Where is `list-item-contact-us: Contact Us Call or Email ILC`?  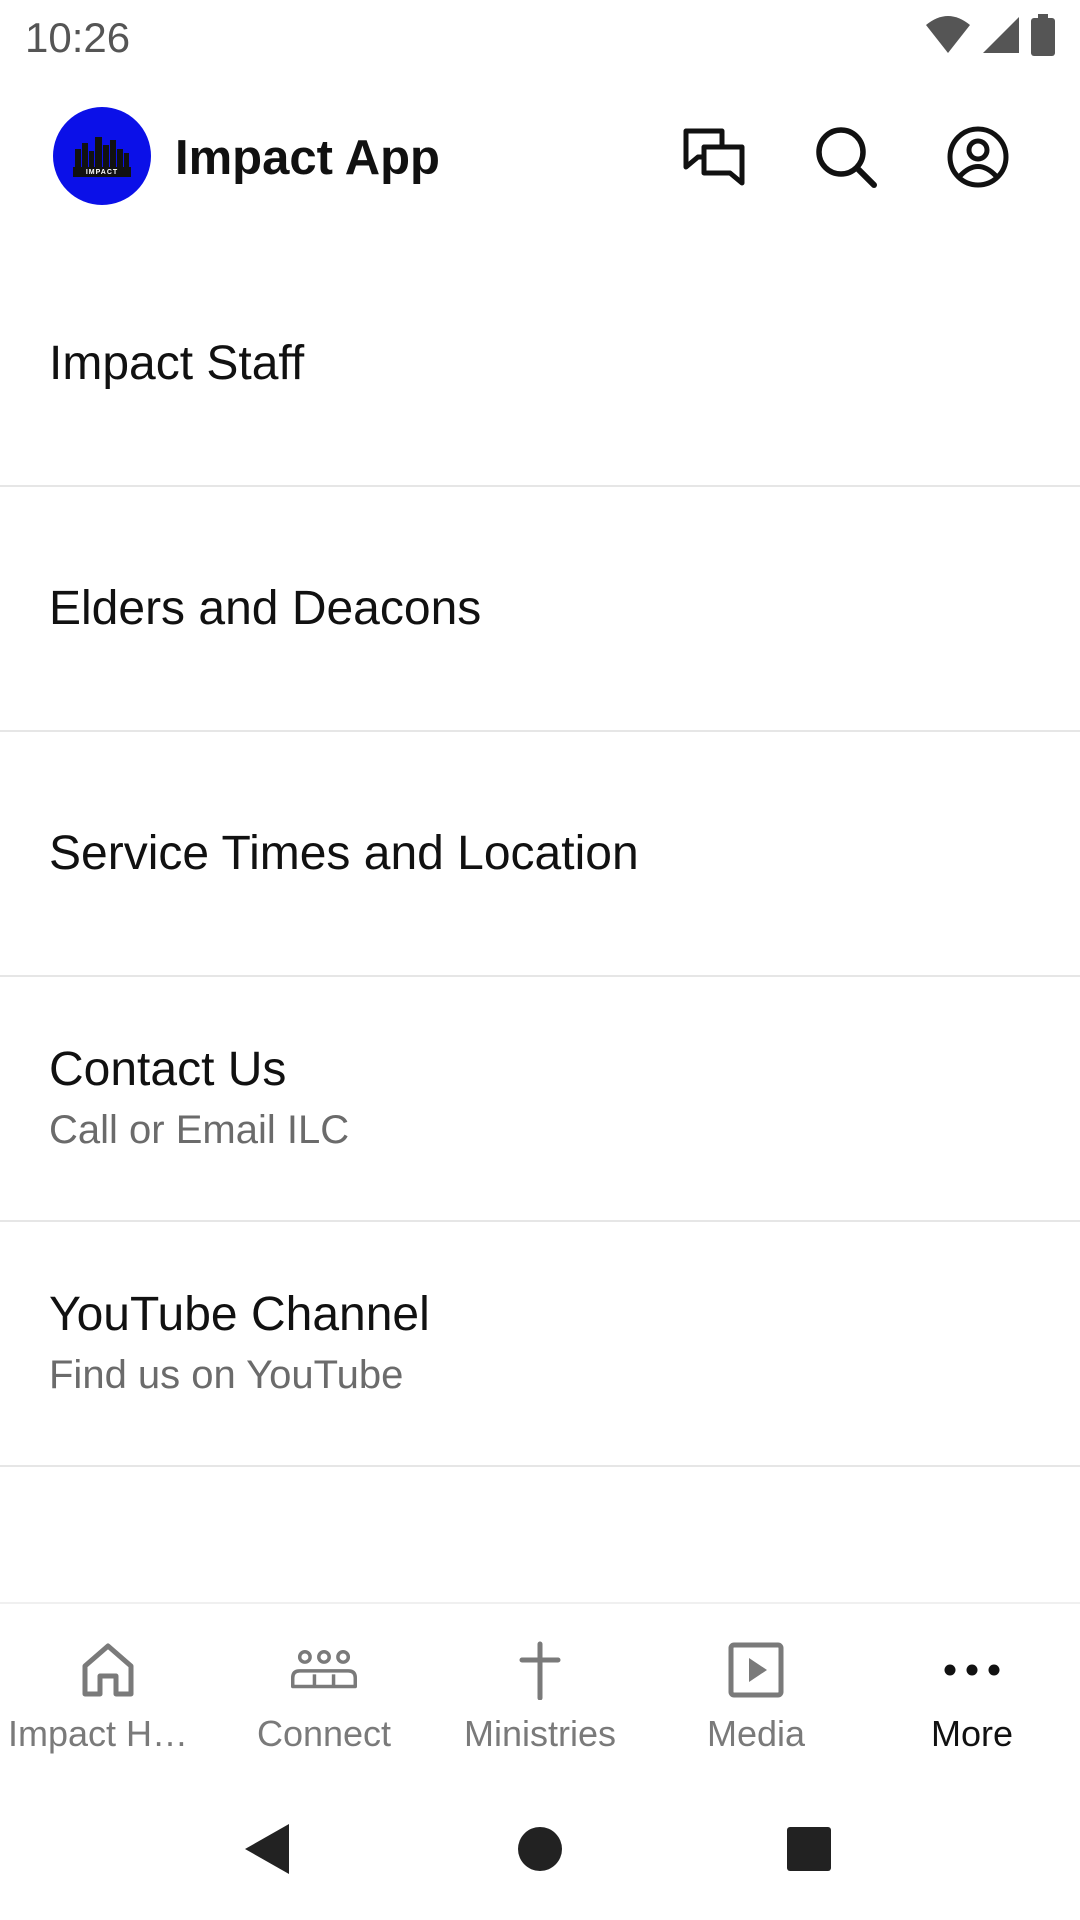
list-item-contact-us: Contact Us Call or Email ILC is located at coordinates (540, 1099).